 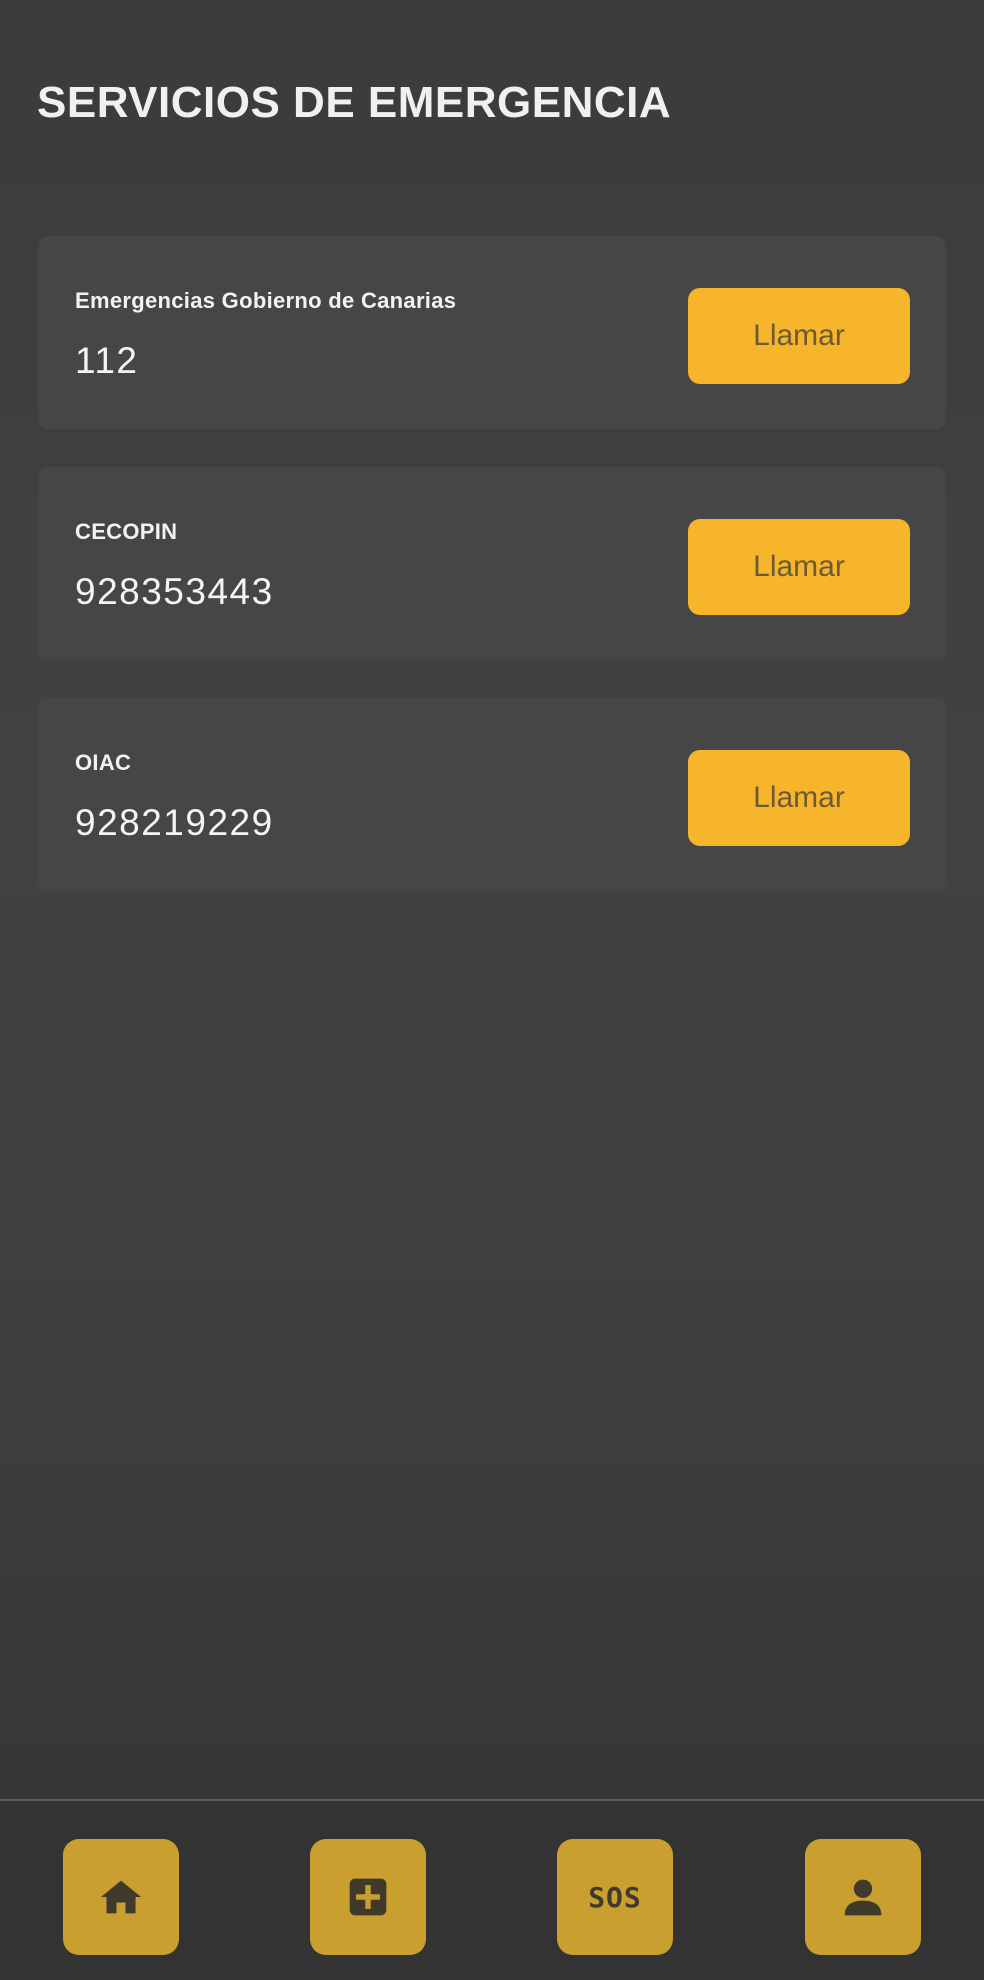 What do you see at coordinates (107, 360) in the screenshot?
I see `service-phone: 112` at bounding box center [107, 360].